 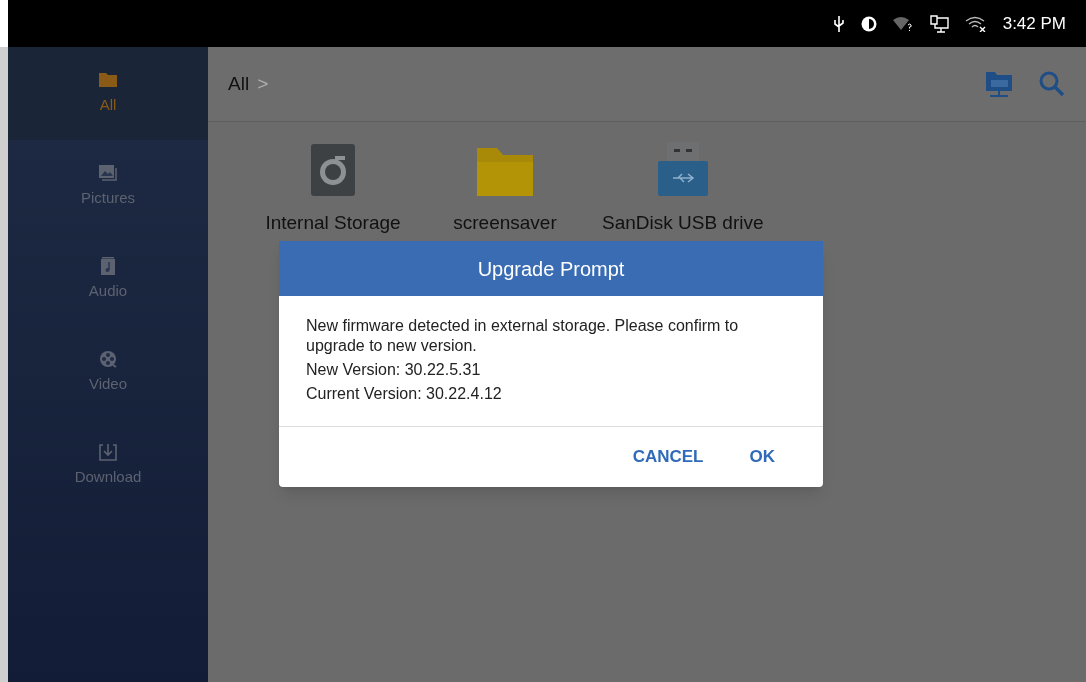 What do you see at coordinates (551, 269) in the screenshot?
I see `dialog-title: Upgrade Prompt` at bounding box center [551, 269].